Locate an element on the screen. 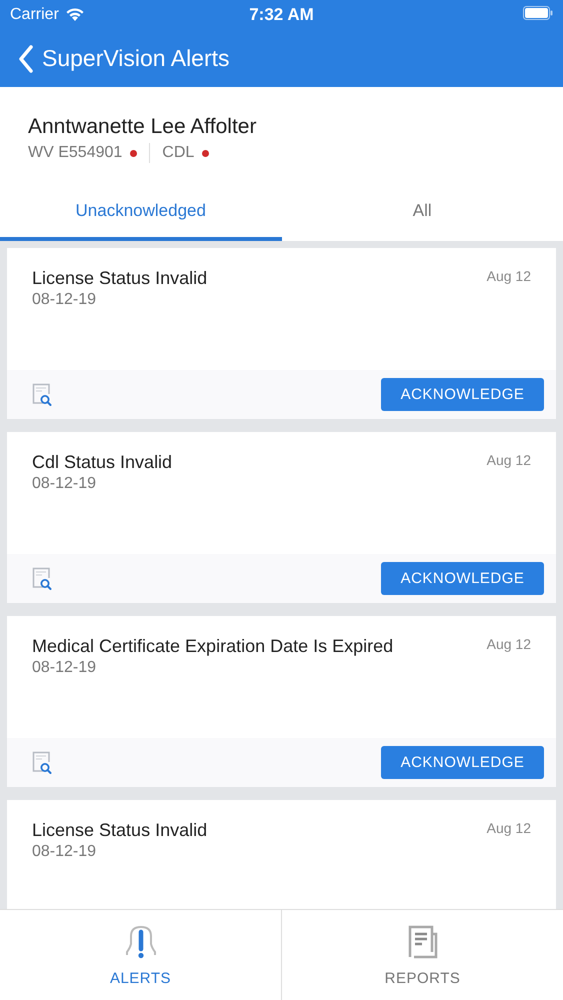  carrier-label: Carrier is located at coordinates (34, 15).